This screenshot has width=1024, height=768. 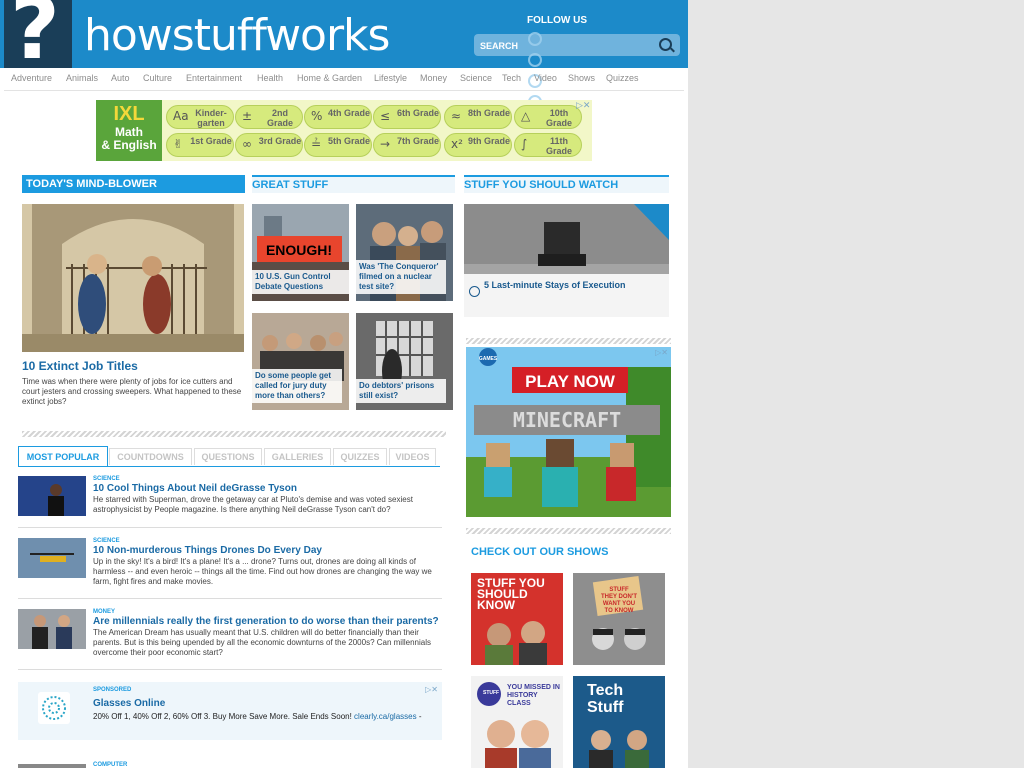 What do you see at coordinates (619, 619) in the screenshot?
I see `show-stuff-they-dont-want-you-to-know: STUFF THEY DON'T WANT YOU TO KNOW` at bounding box center [619, 619].